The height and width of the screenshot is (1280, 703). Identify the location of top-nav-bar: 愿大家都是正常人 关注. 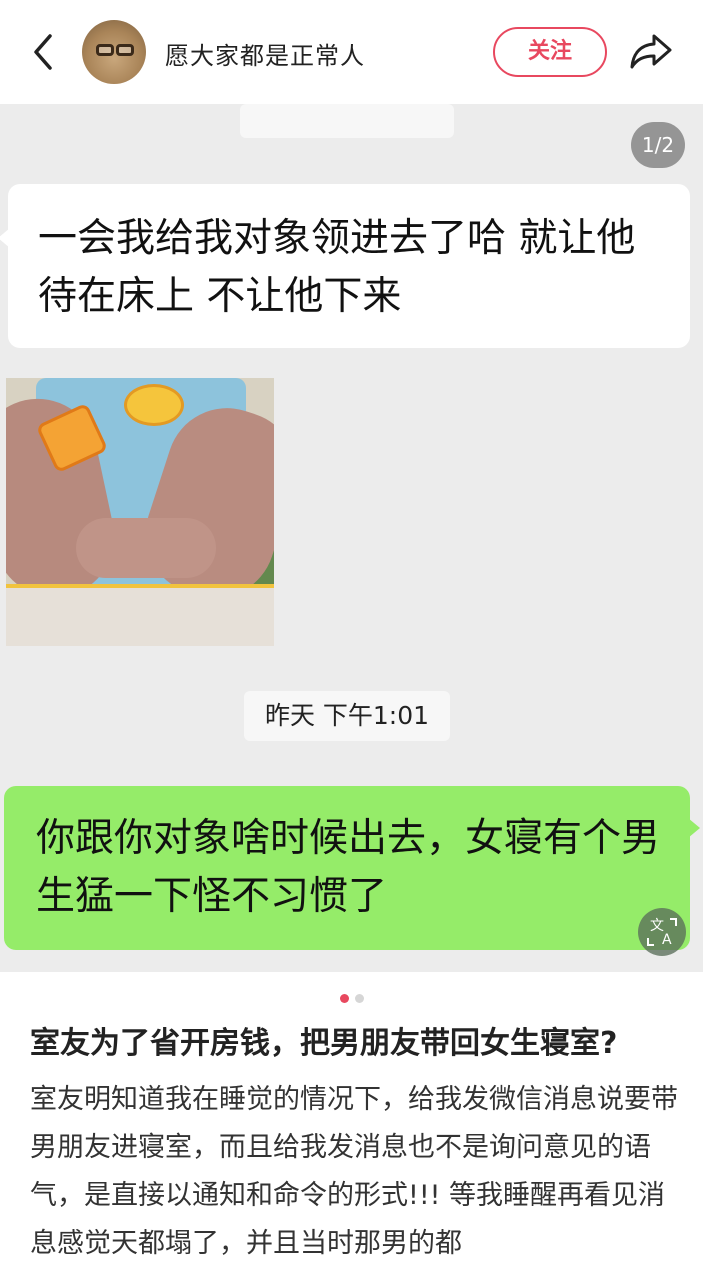
(351, 52).